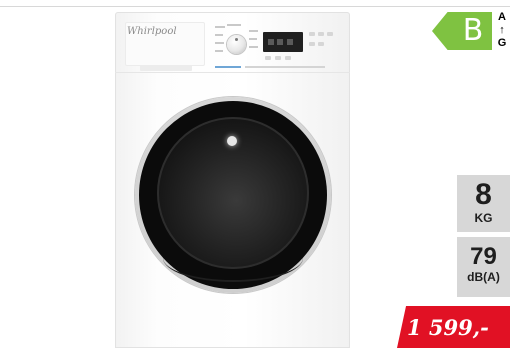 Image resolution: width=510 pixels, height=348 pixels. Describe the element at coordinates (232, 141) in the screenshot. I see `drum-reflection` at that location.